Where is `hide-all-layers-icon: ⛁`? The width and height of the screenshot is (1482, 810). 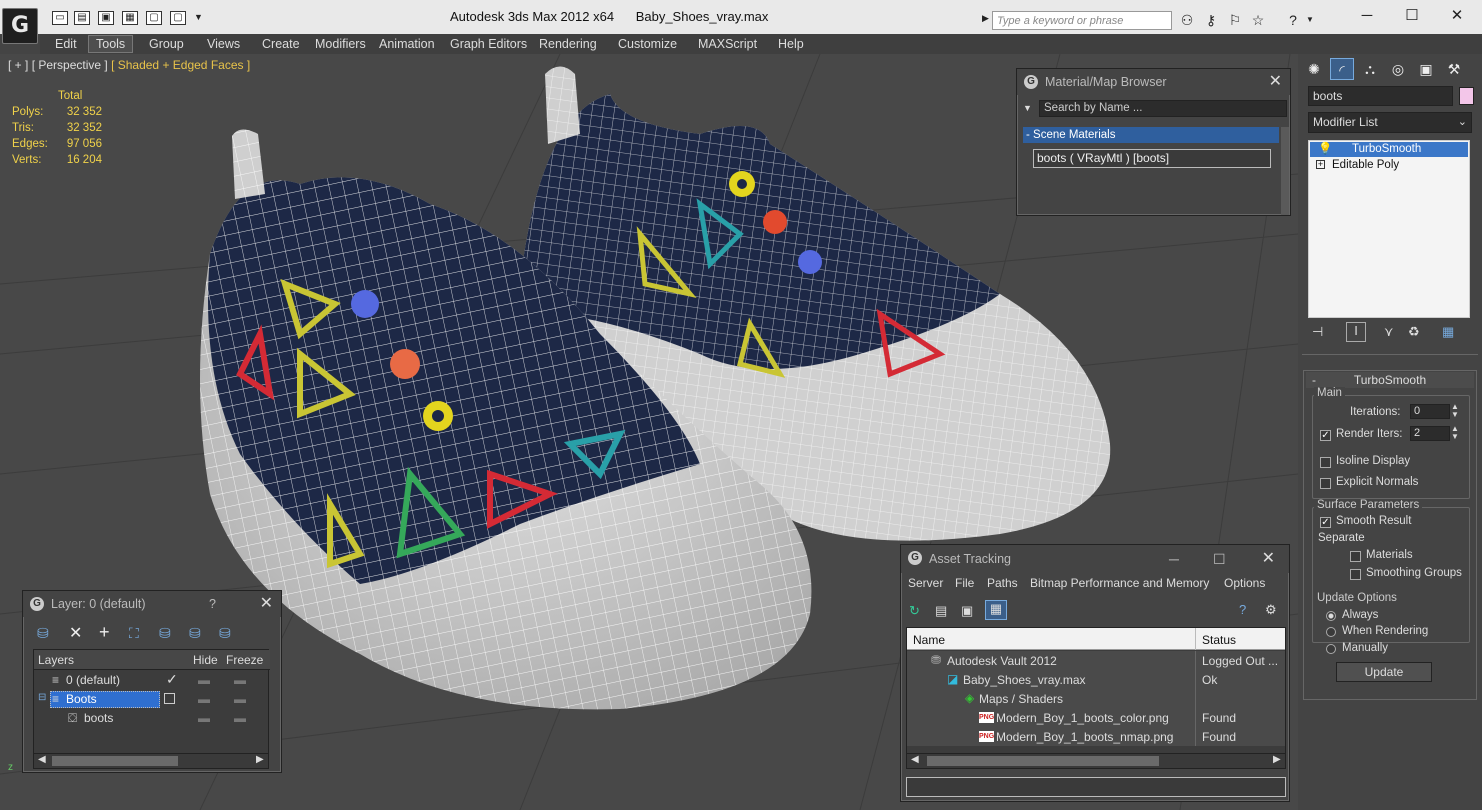 hide-all-layers-icon: ⛁ is located at coordinates (195, 633).